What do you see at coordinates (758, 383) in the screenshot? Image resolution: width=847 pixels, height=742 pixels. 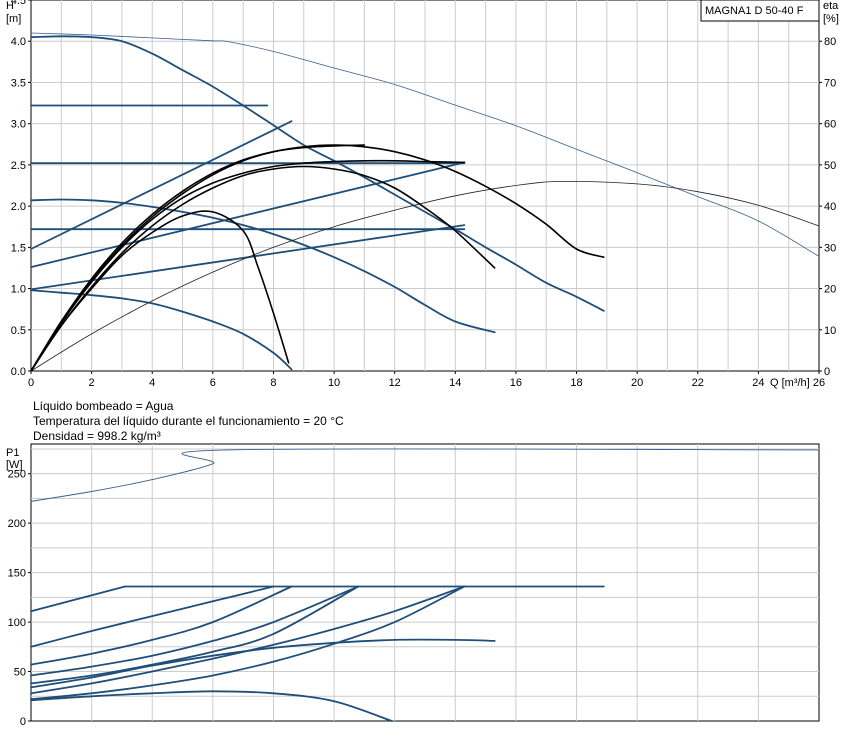 I see `flow-tick-label: 24` at bounding box center [758, 383].